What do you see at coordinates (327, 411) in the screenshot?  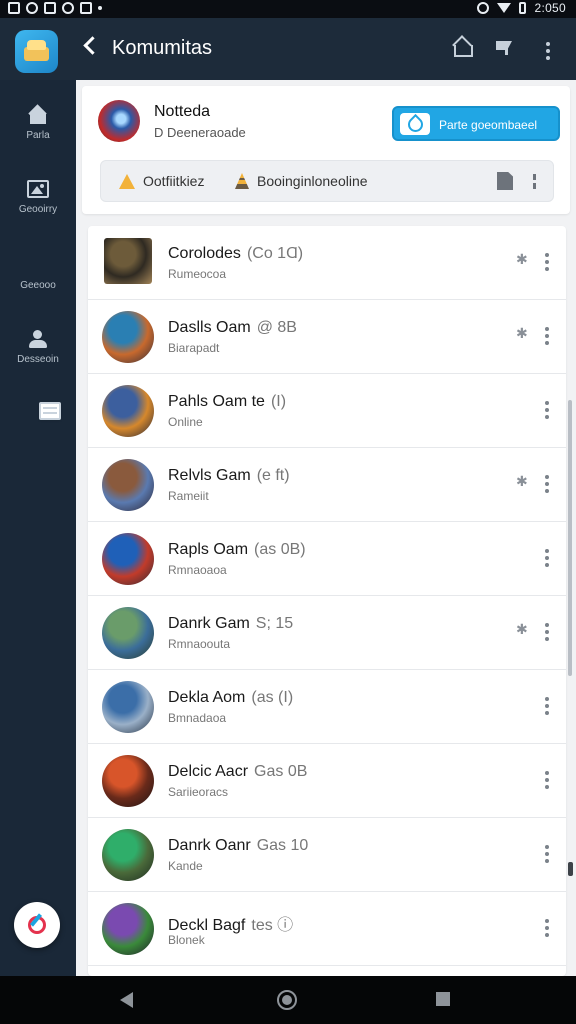 I see `list-item: Pahls Oam te (I) Online` at bounding box center [327, 411].